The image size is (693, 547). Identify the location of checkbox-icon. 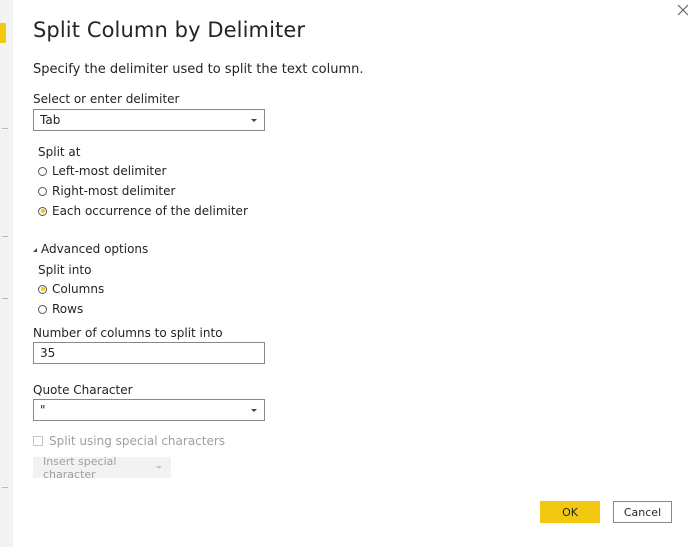
(38, 441).